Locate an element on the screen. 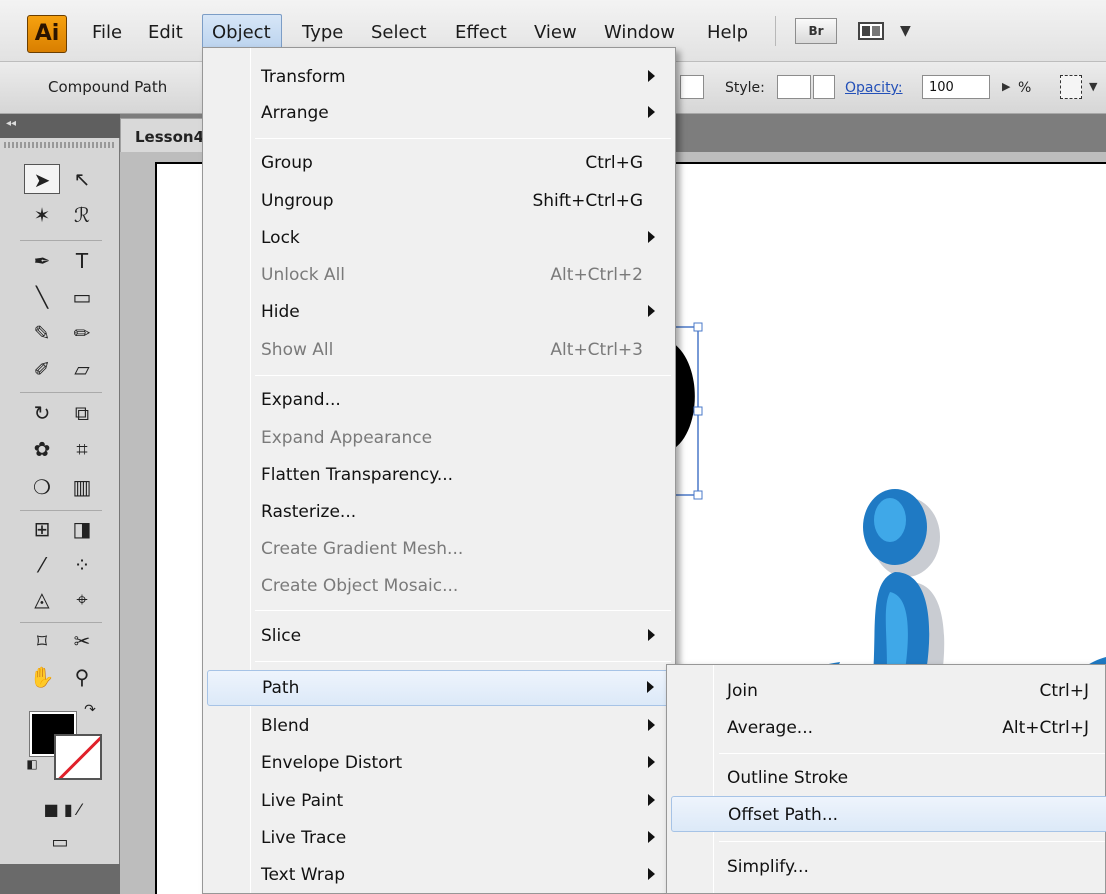  mesh-tool-icon: ⊞ is located at coordinates (42, 529).